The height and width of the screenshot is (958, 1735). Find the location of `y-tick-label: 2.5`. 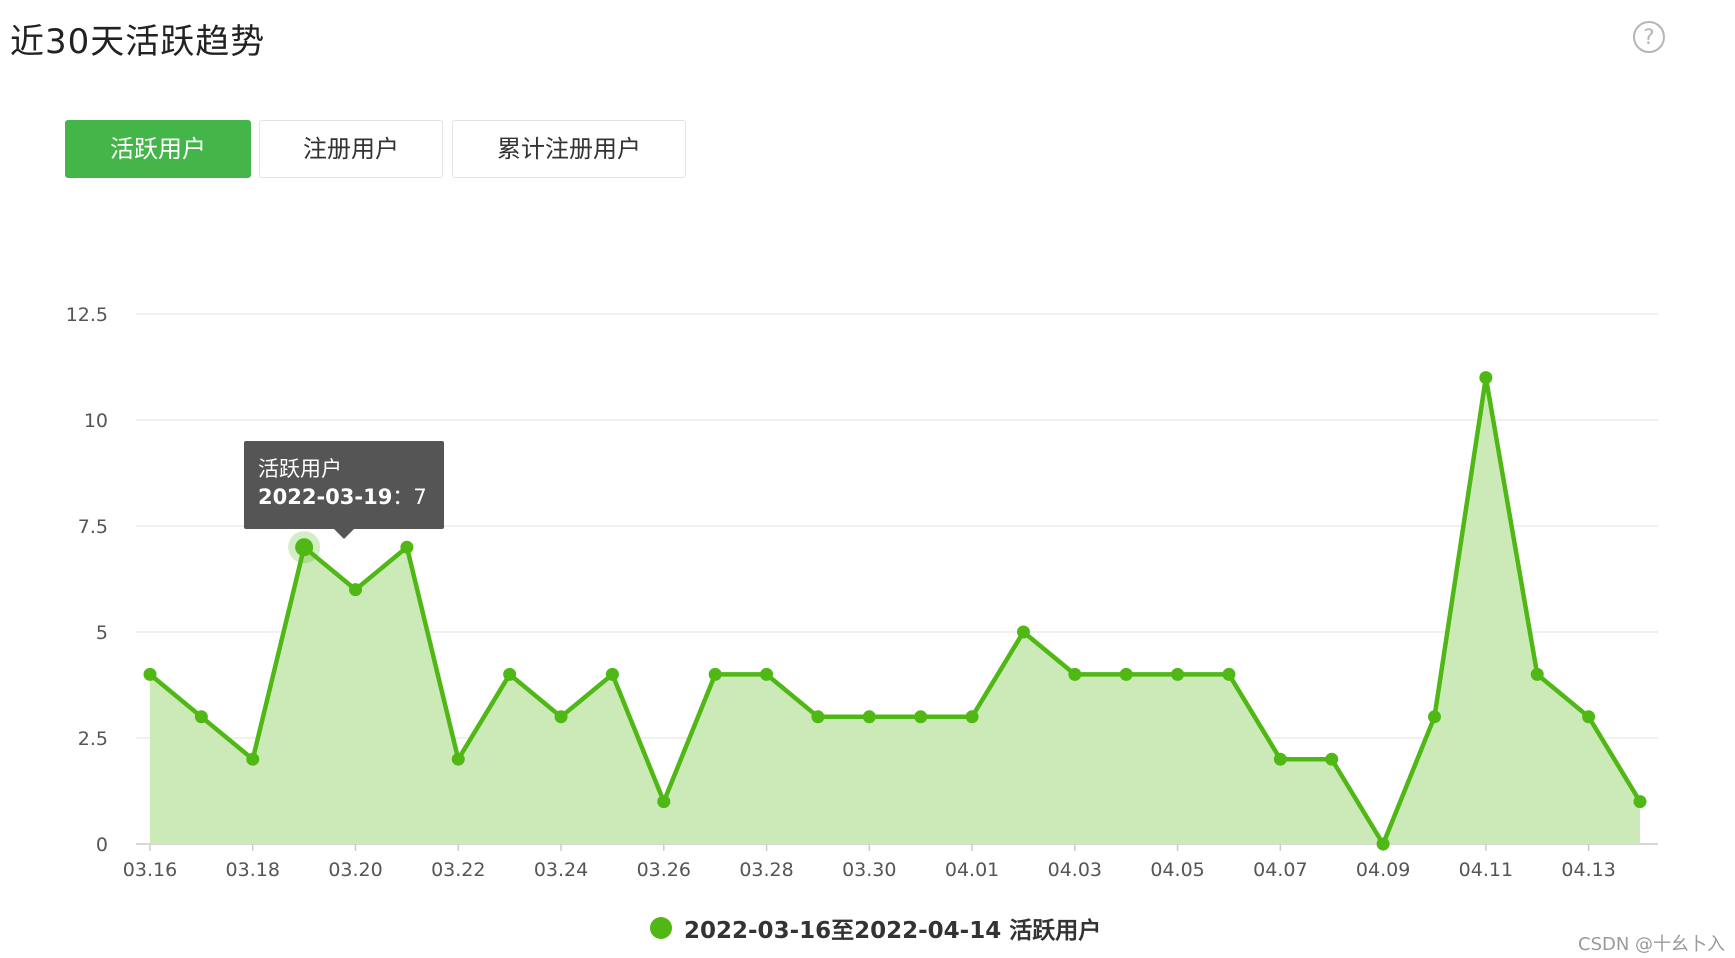

y-tick-label: 2.5 is located at coordinates (93, 739).